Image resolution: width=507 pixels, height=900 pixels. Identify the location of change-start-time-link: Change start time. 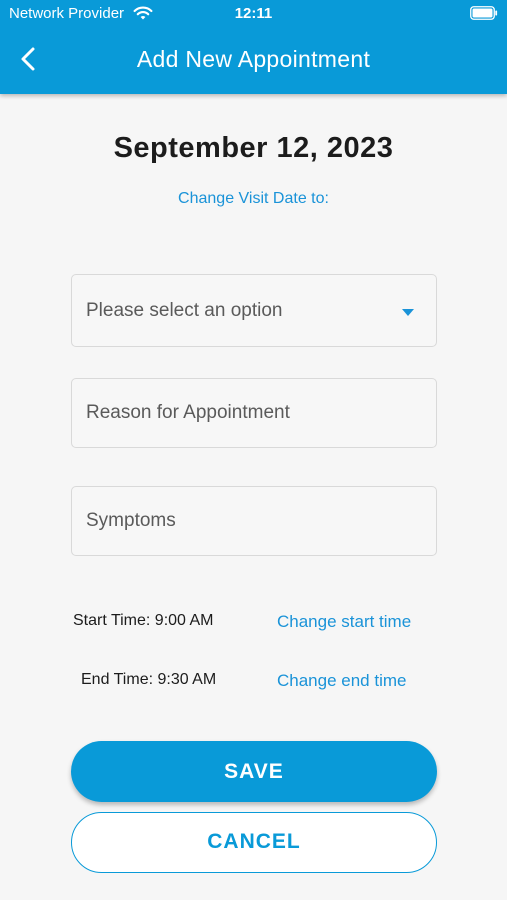
(344, 622).